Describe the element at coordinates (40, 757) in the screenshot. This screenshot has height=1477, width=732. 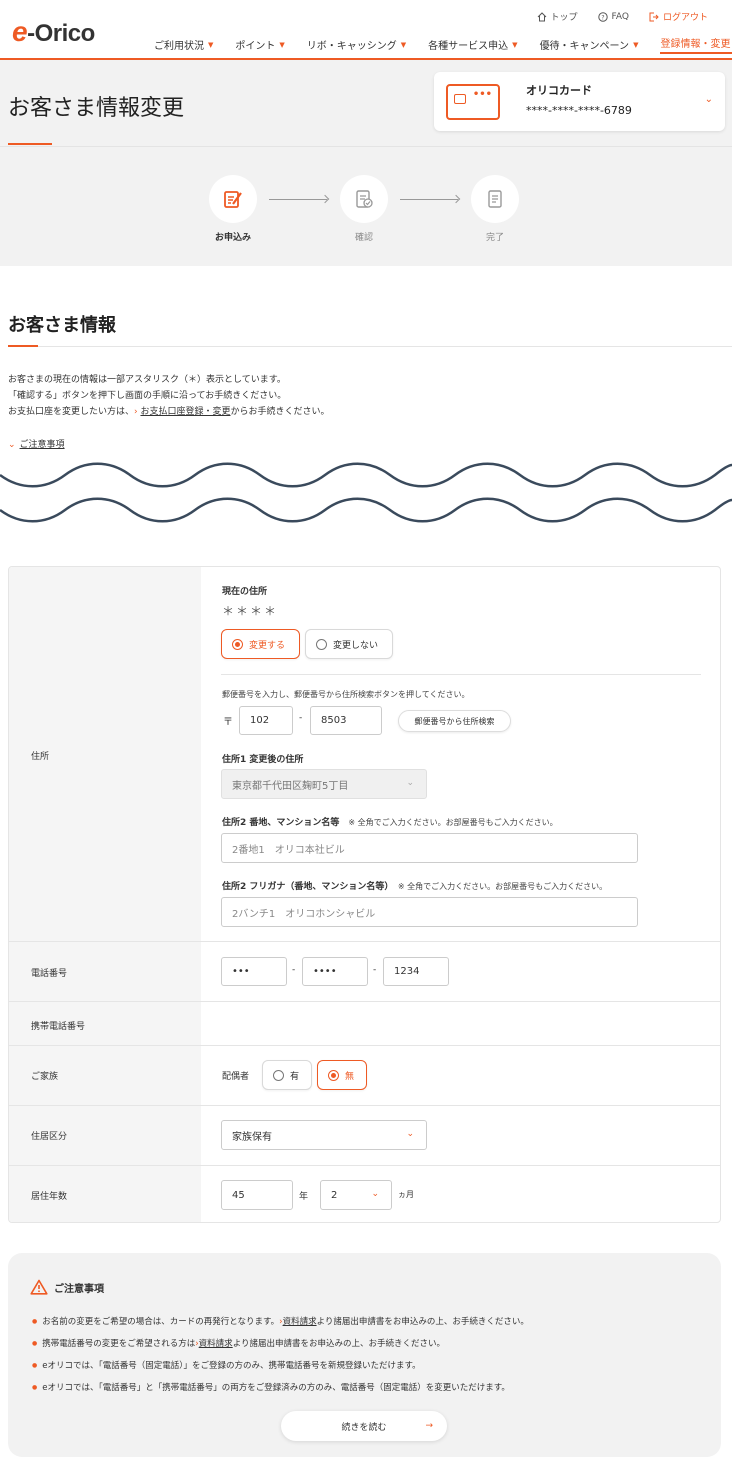
I see `label-address: 住所` at that location.